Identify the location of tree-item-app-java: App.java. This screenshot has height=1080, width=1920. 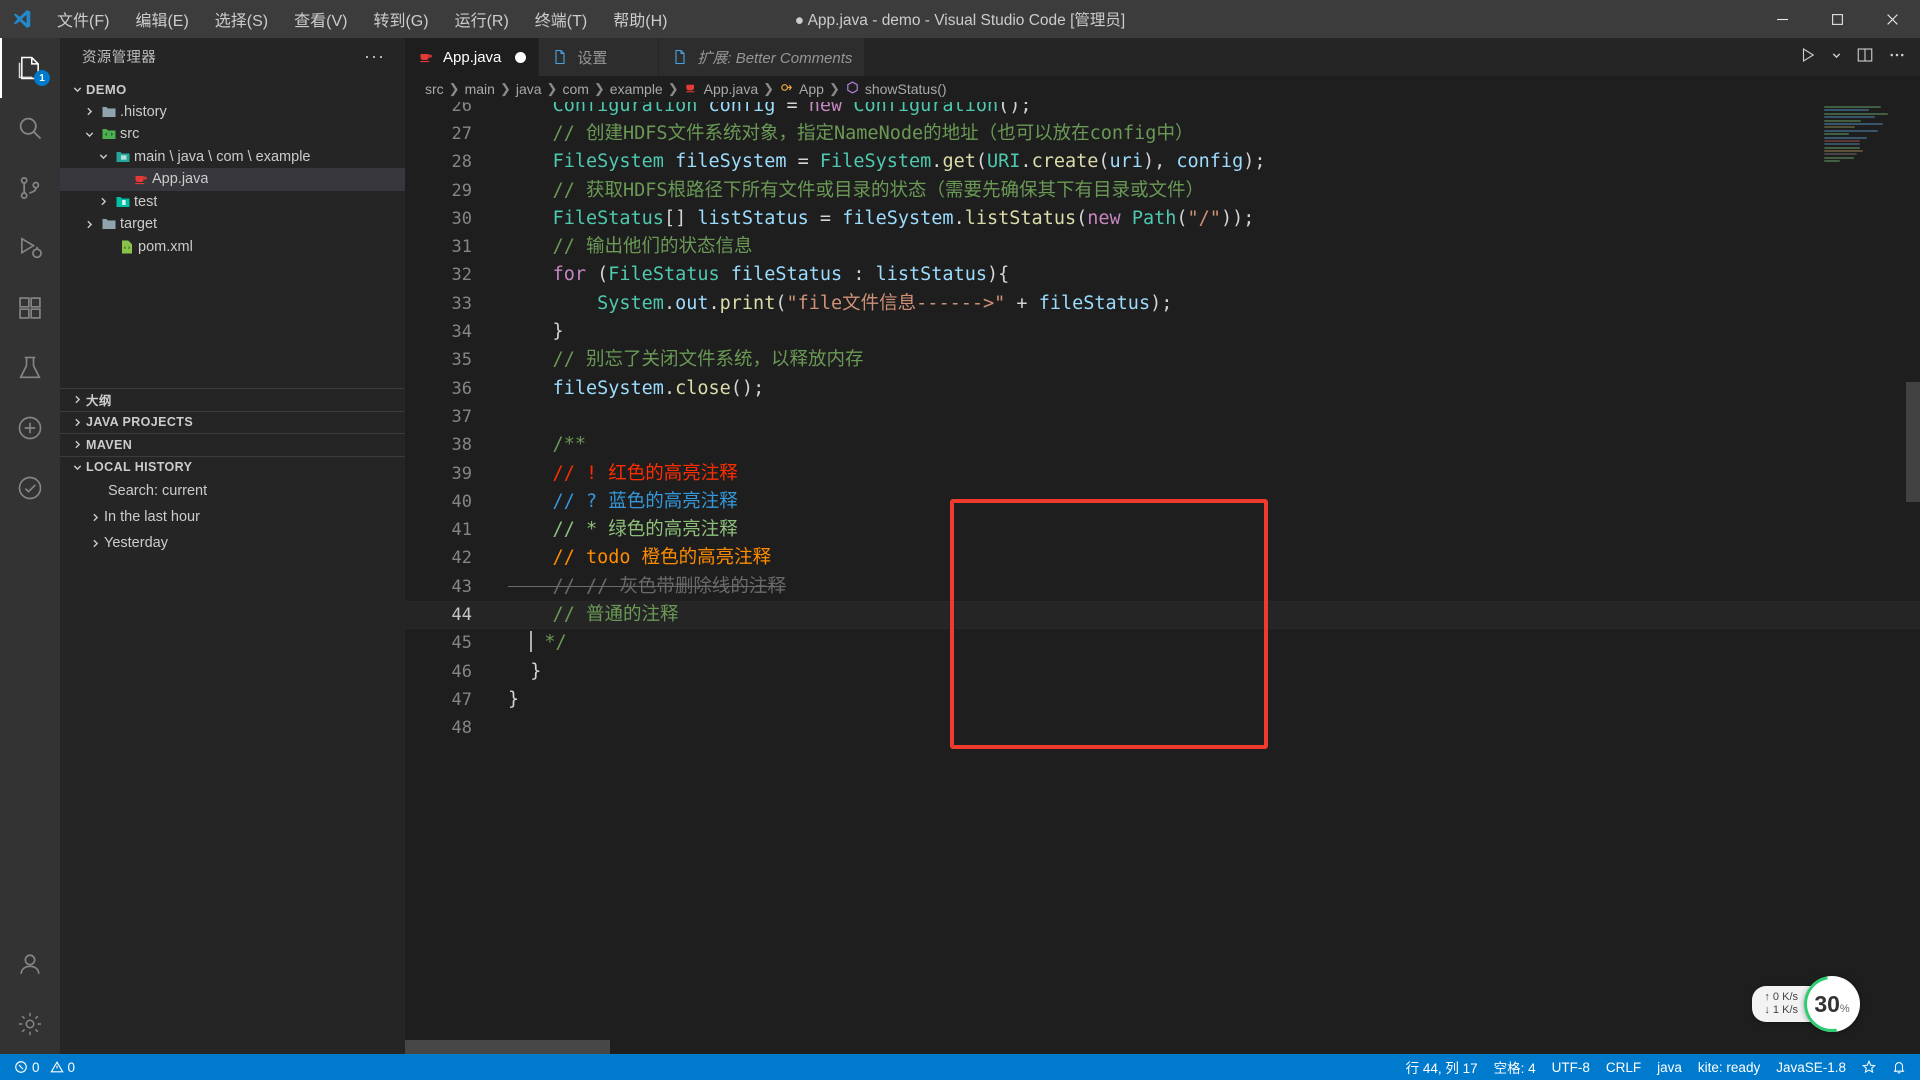
(232, 179).